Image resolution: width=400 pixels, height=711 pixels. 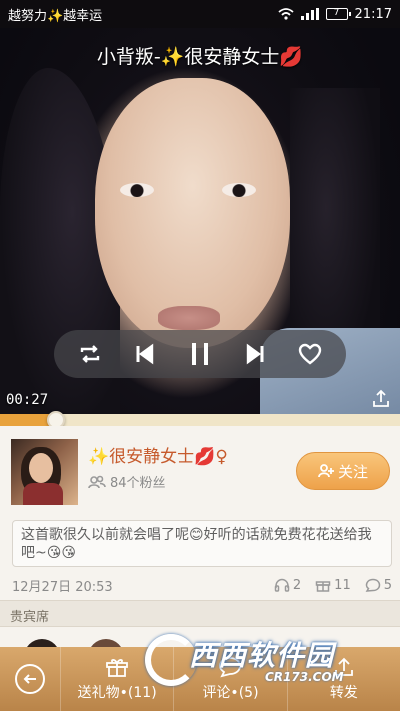 What do you see at coordinates (202, 585) in the screenshot?
I see `post-meta: 12月27日 20:53 2 11 5` at bounding box center [202, 585].